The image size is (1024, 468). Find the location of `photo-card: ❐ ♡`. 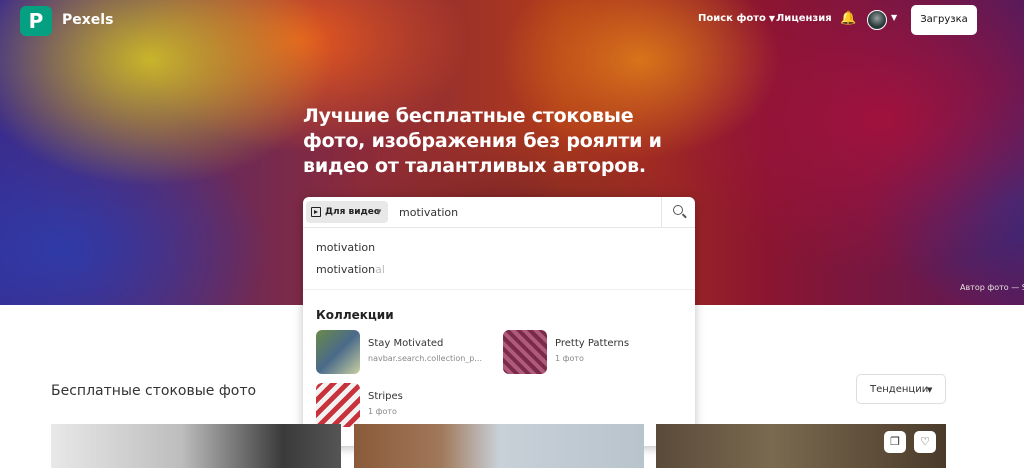

photo-card: ❐ ♡ is located at coordinates (801, 446).